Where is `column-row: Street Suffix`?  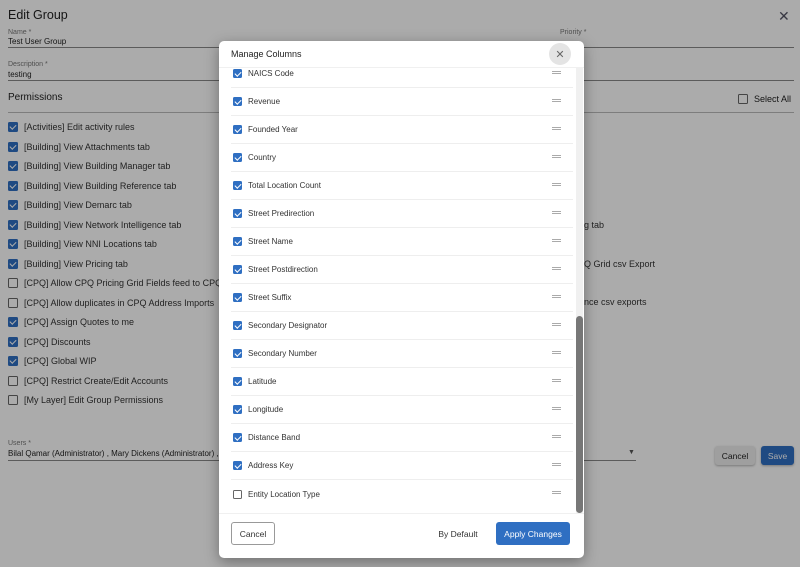 column-row: Street Suffix is located at coordinates (402, 298).